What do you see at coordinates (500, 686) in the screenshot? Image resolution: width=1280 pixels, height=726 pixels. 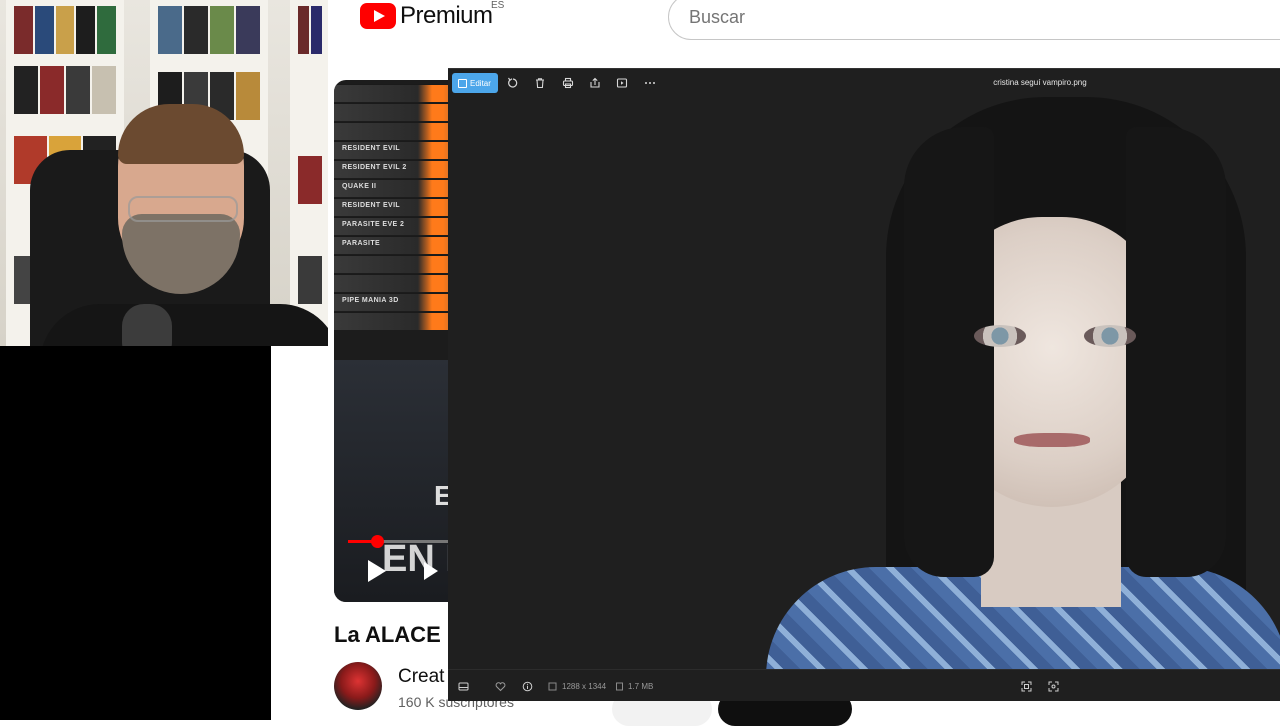 I see `favorite-icon` at bounding box center [500, 686].